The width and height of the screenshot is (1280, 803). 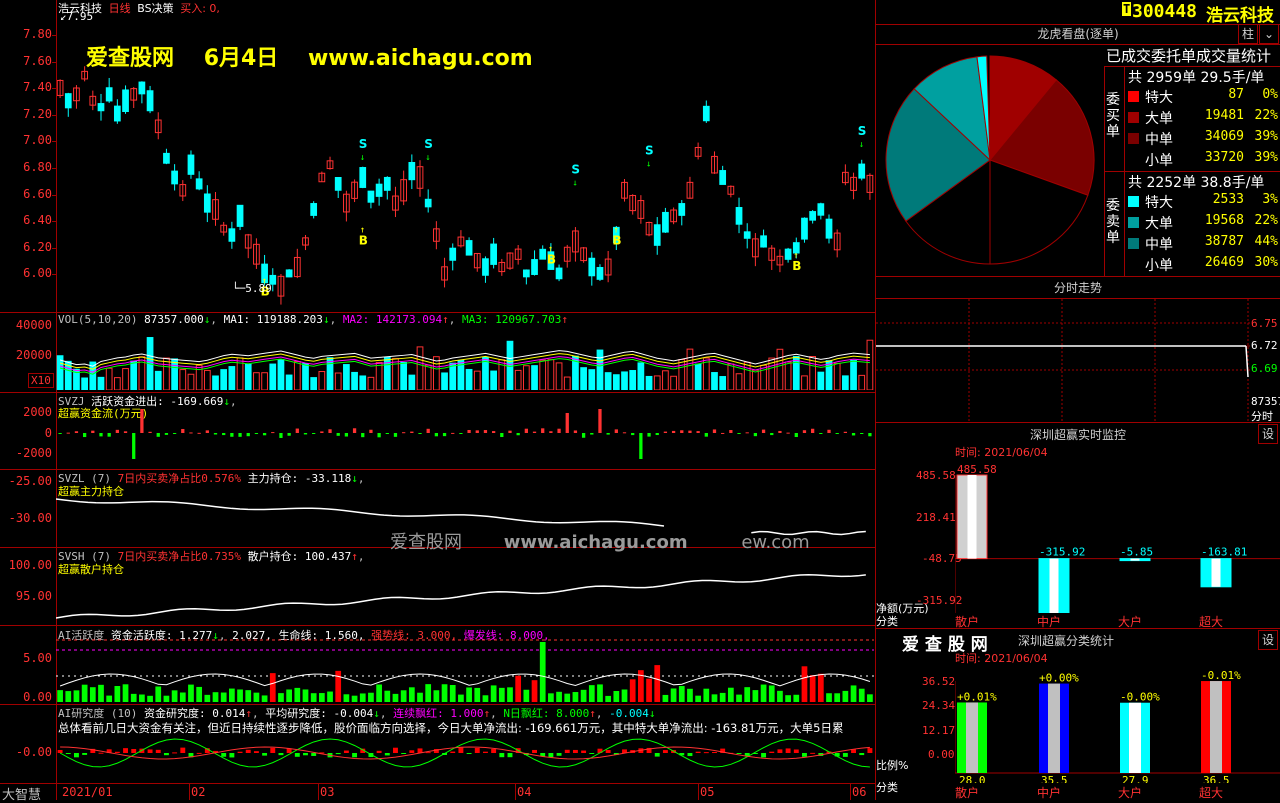 I want to click on fenshi-ytick: 6.72, so click(x=1264, y=345).